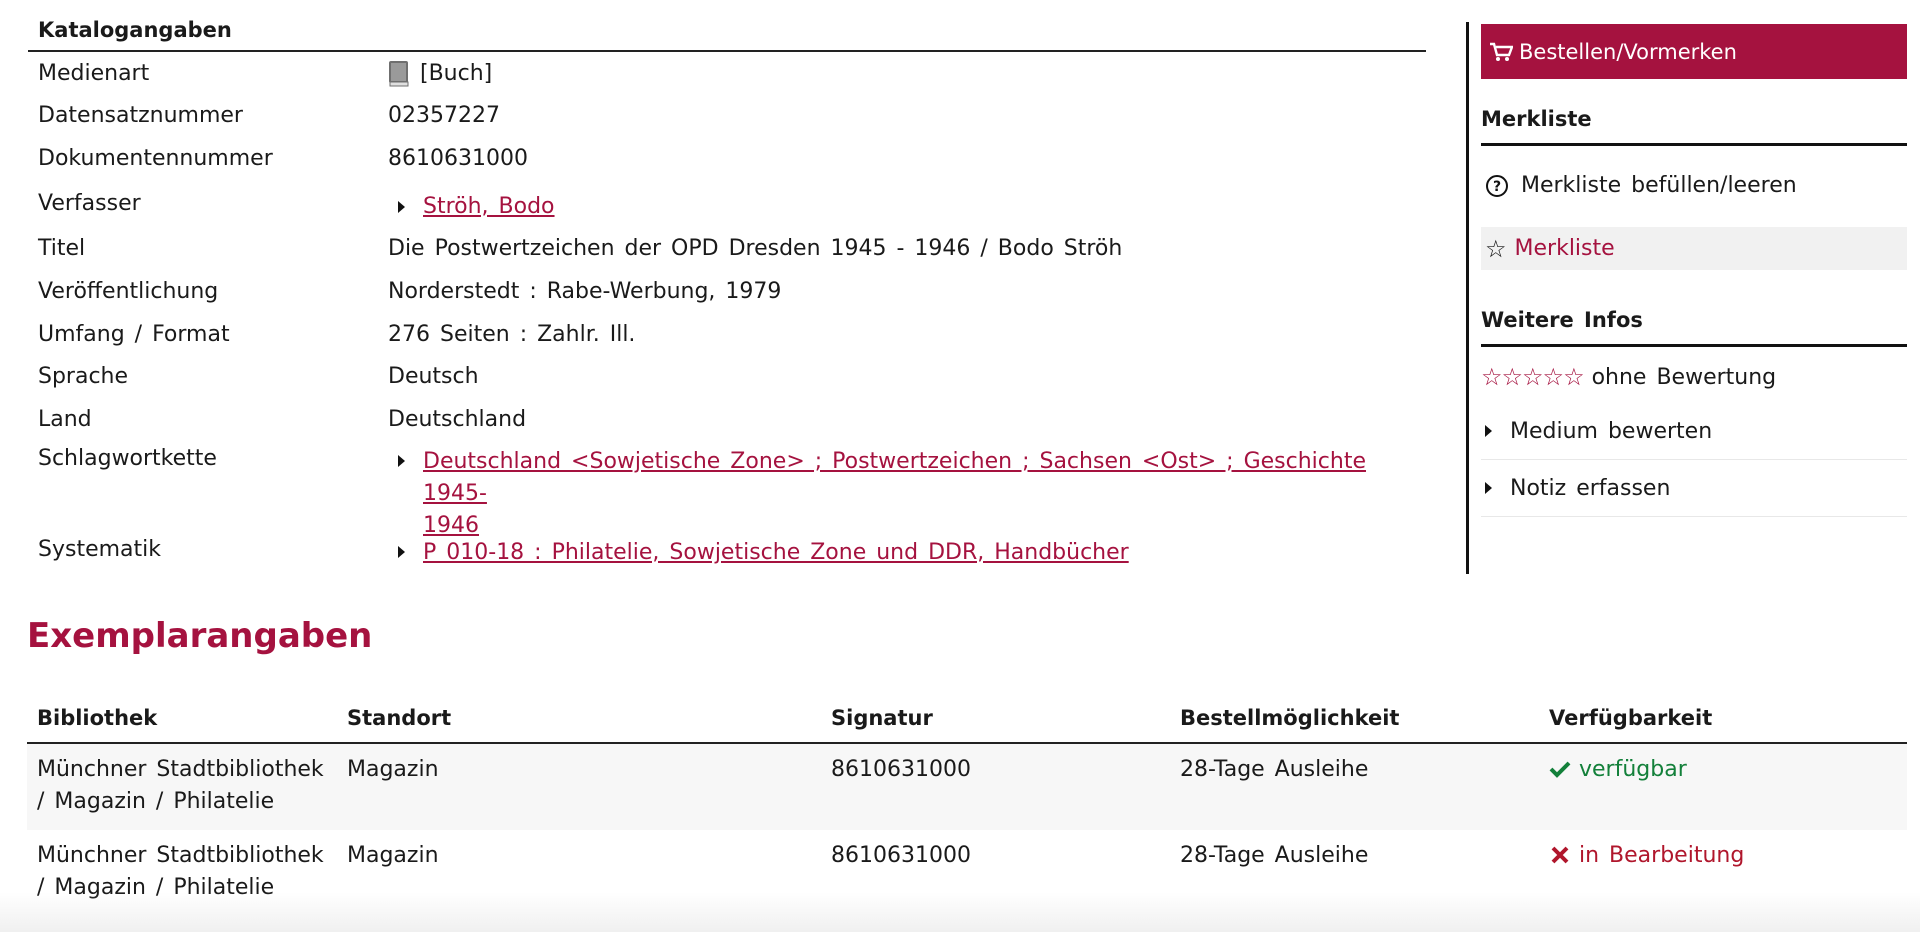 The image size is (1920, 932). I want to click on bibliothek-line2: / Magazin / Philatelie, so click(156, 801).